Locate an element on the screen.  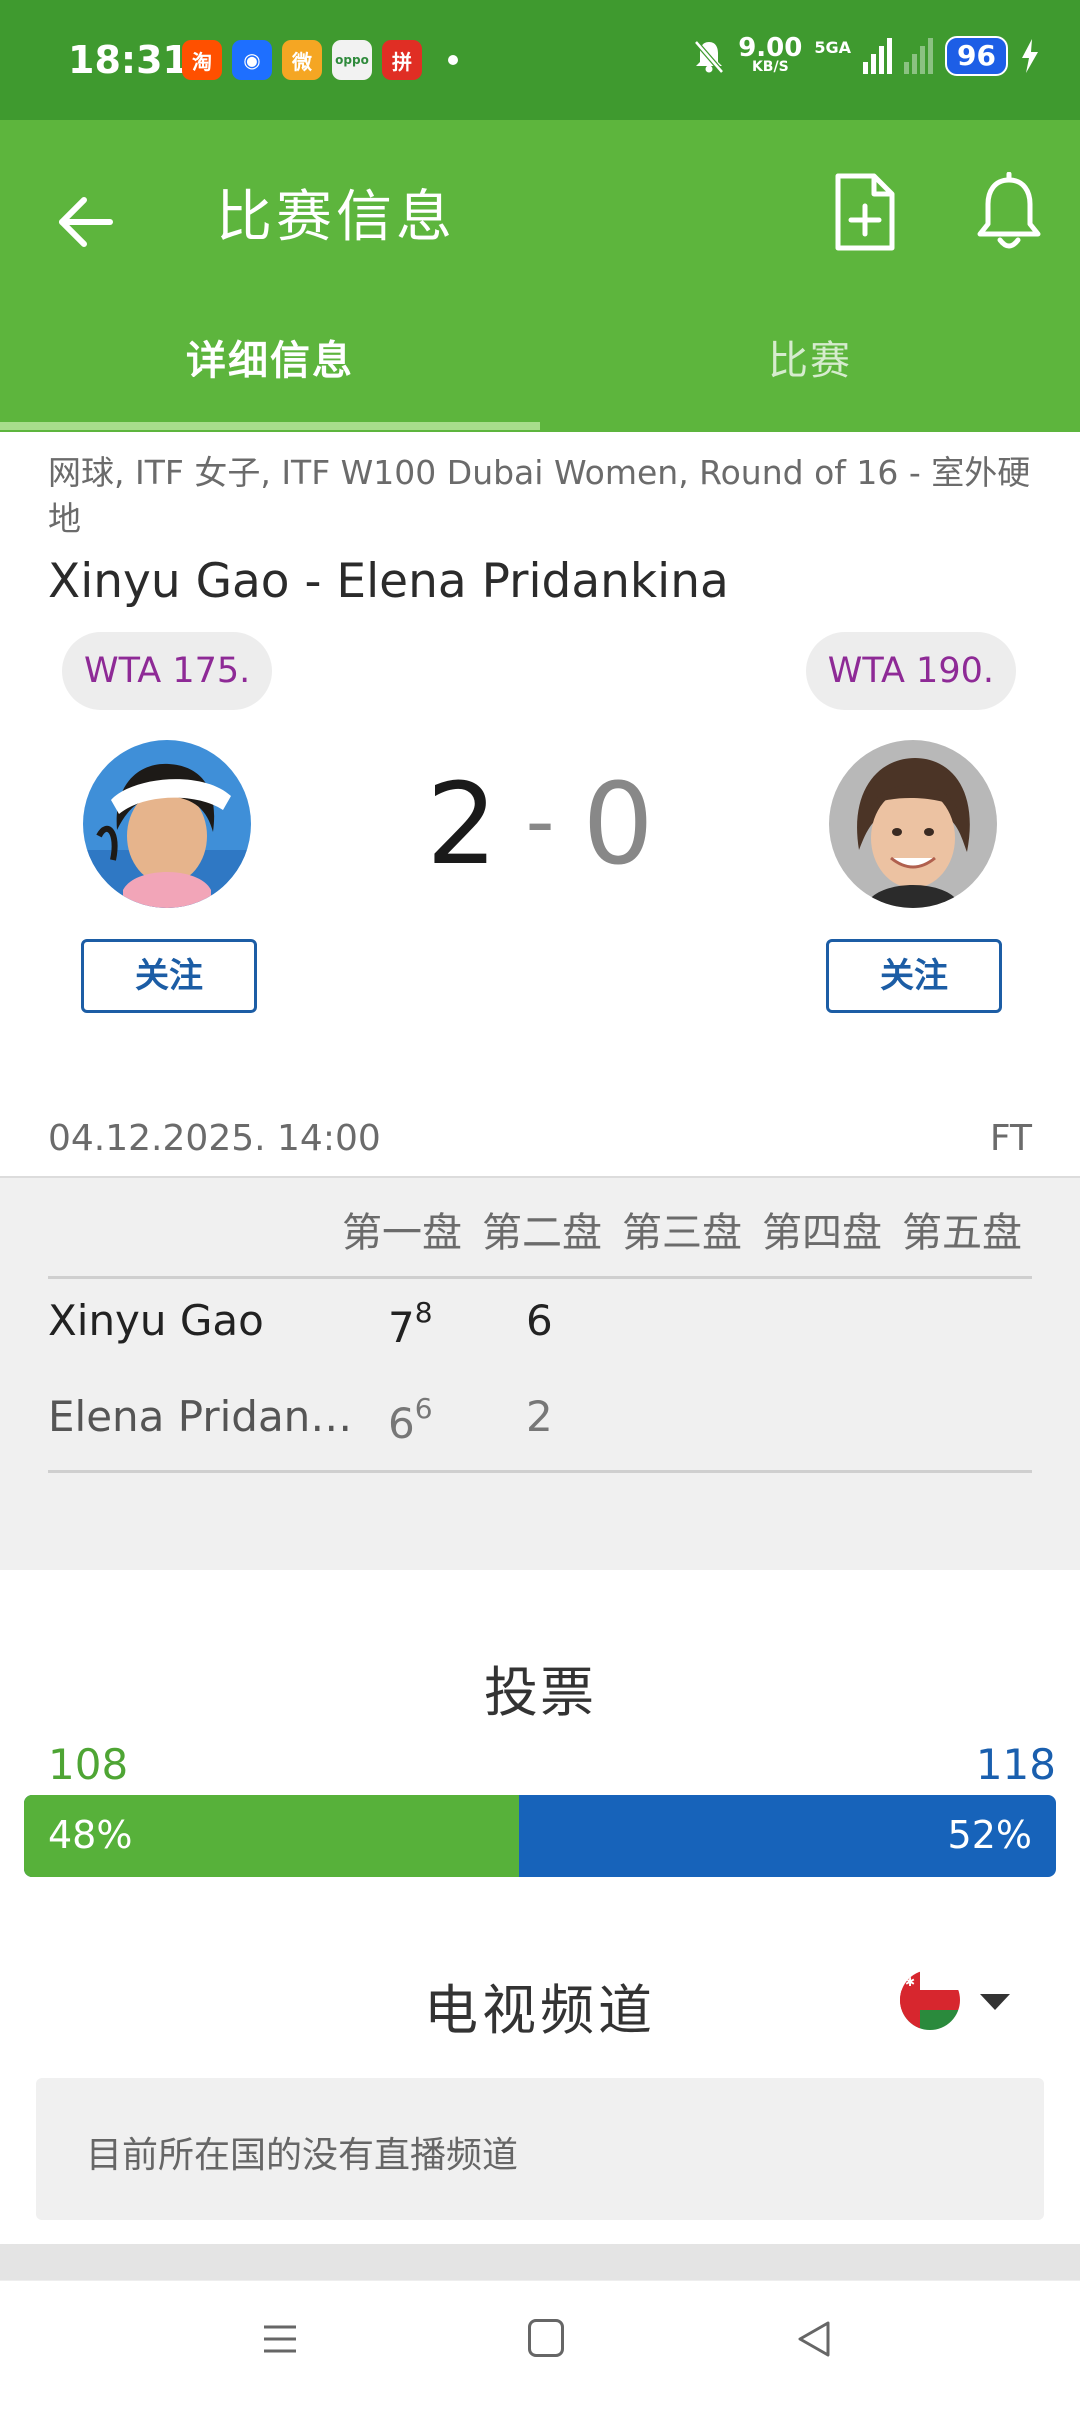
more-notifications-dot-icon is located at coordinates (453, 60).